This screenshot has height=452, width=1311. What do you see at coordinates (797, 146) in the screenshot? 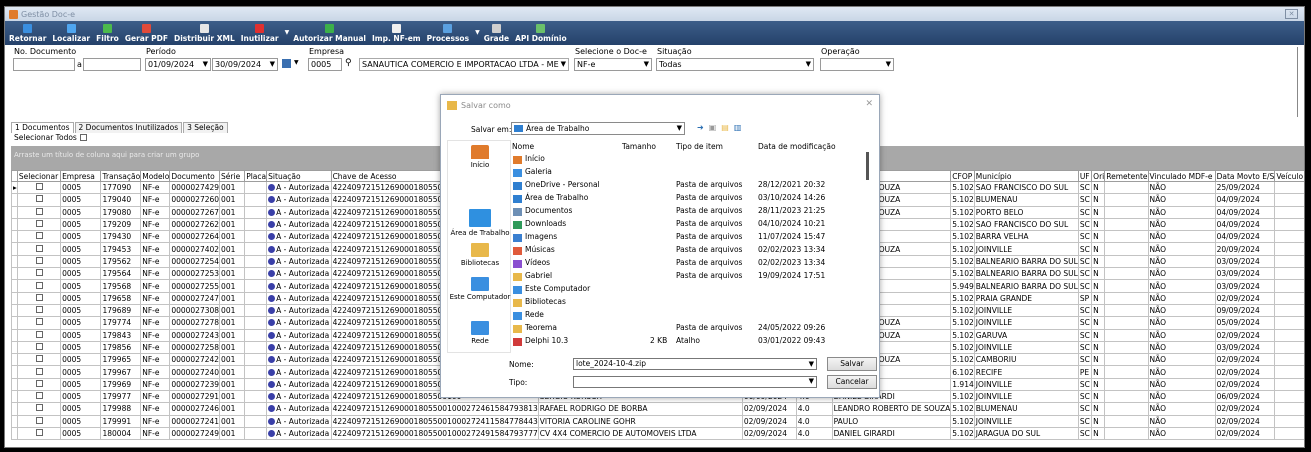
I see `column-data: Data de modificação` at bounding box center [797, 146].